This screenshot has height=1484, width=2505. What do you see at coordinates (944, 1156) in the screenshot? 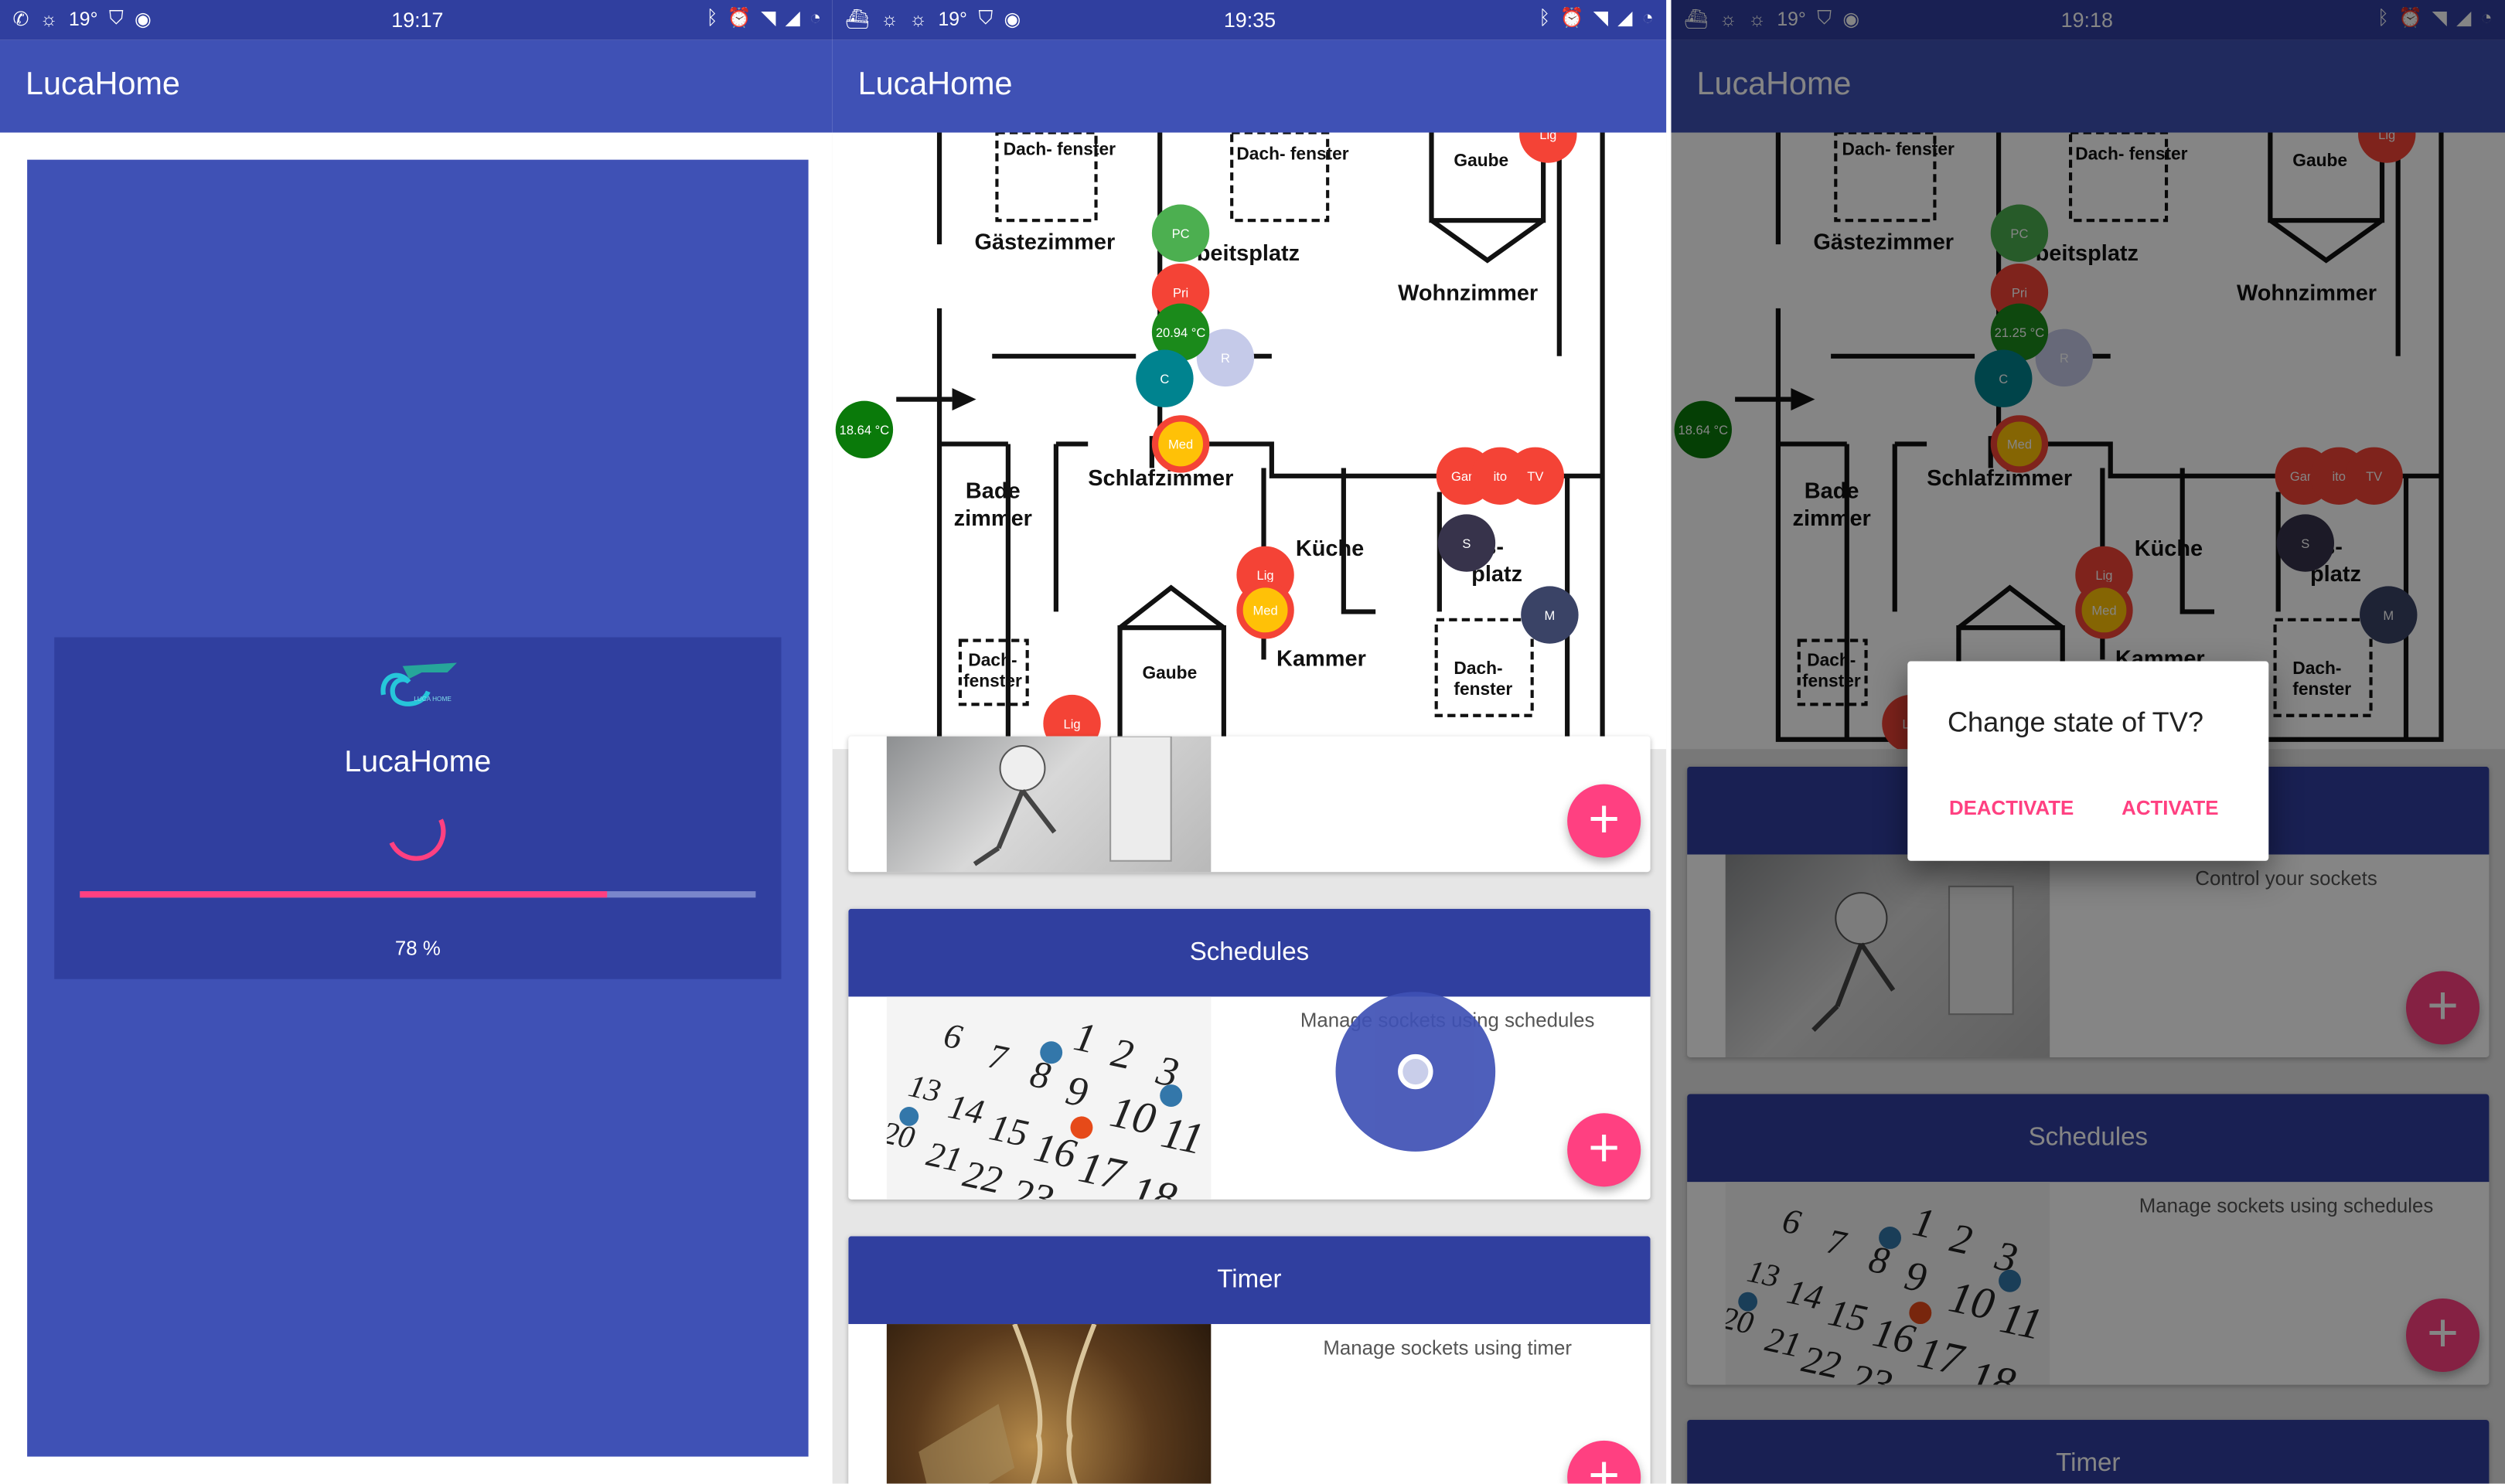
I see `svg-text: 21` at bounding box center [944, 1156].